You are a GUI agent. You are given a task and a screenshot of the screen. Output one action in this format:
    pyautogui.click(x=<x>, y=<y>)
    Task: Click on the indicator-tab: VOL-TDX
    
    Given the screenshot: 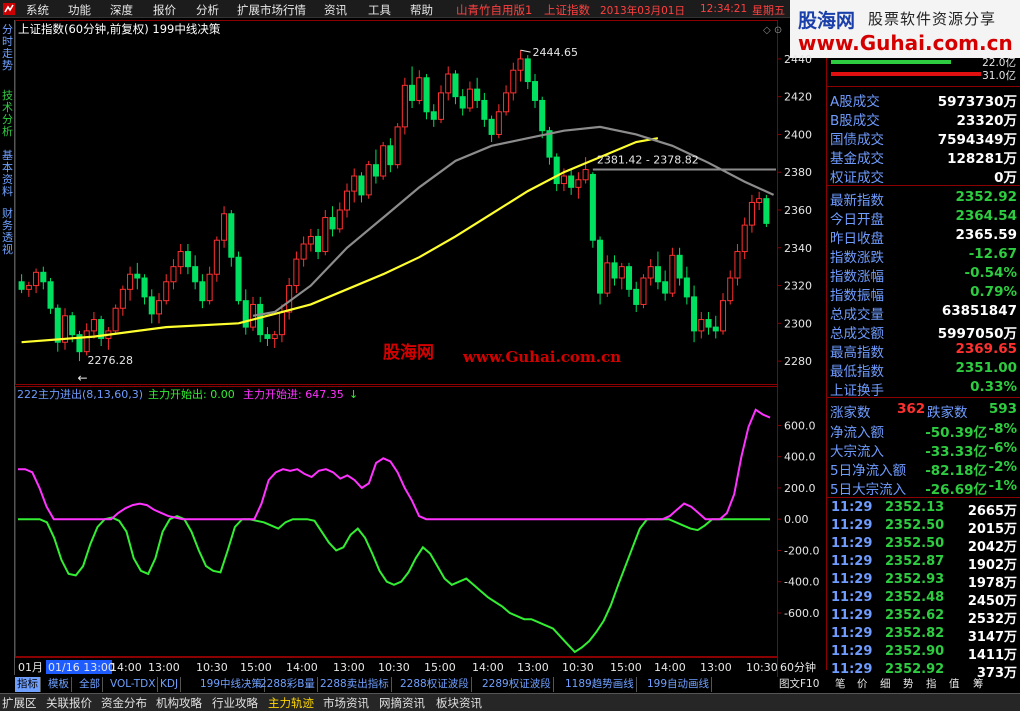 What is the action you would take?
    pyautogui.click(x=133, y=684)
    